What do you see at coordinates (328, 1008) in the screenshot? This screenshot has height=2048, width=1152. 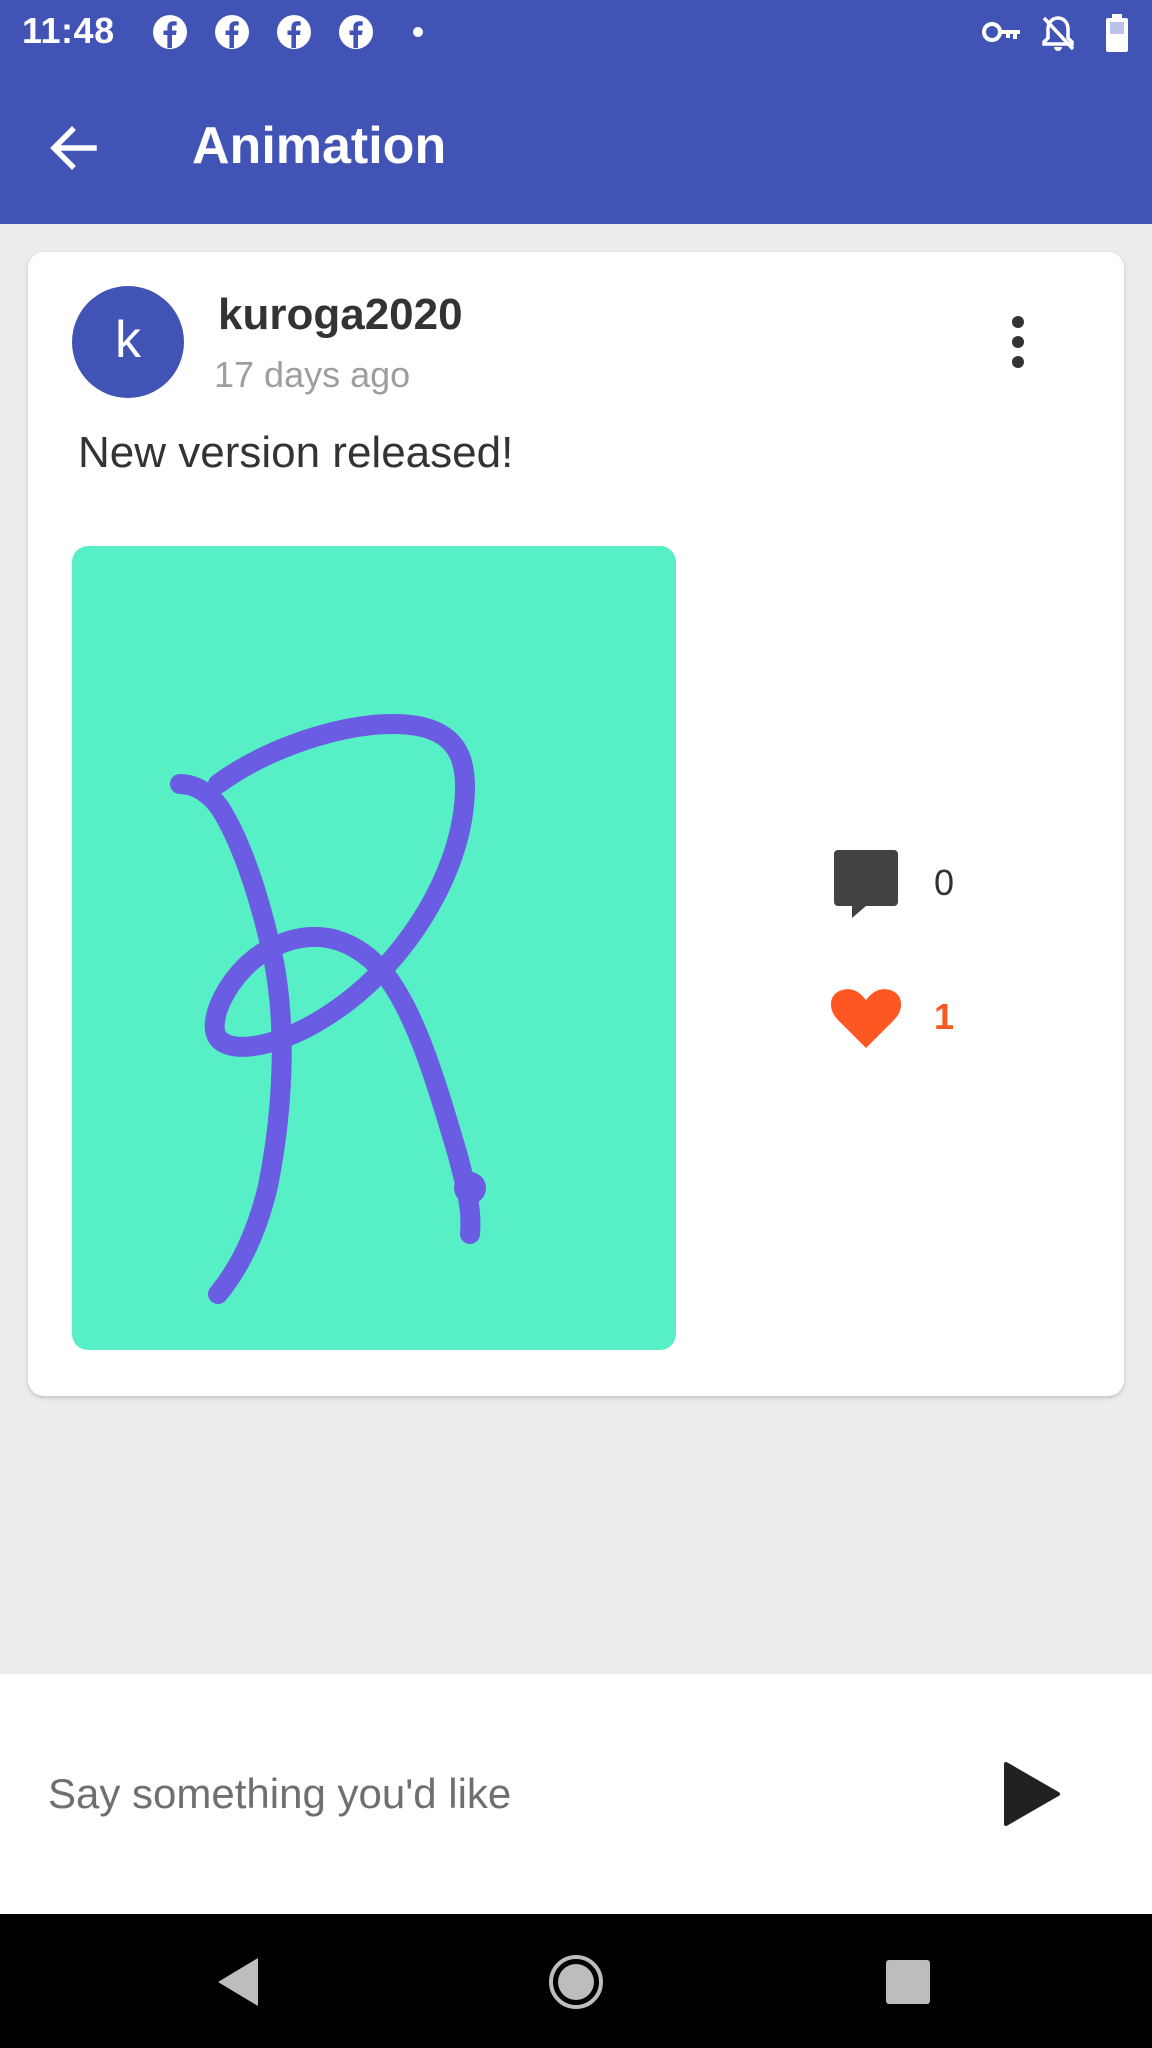 I see `drawing-letter-r` at bounding box center [328, 1008].